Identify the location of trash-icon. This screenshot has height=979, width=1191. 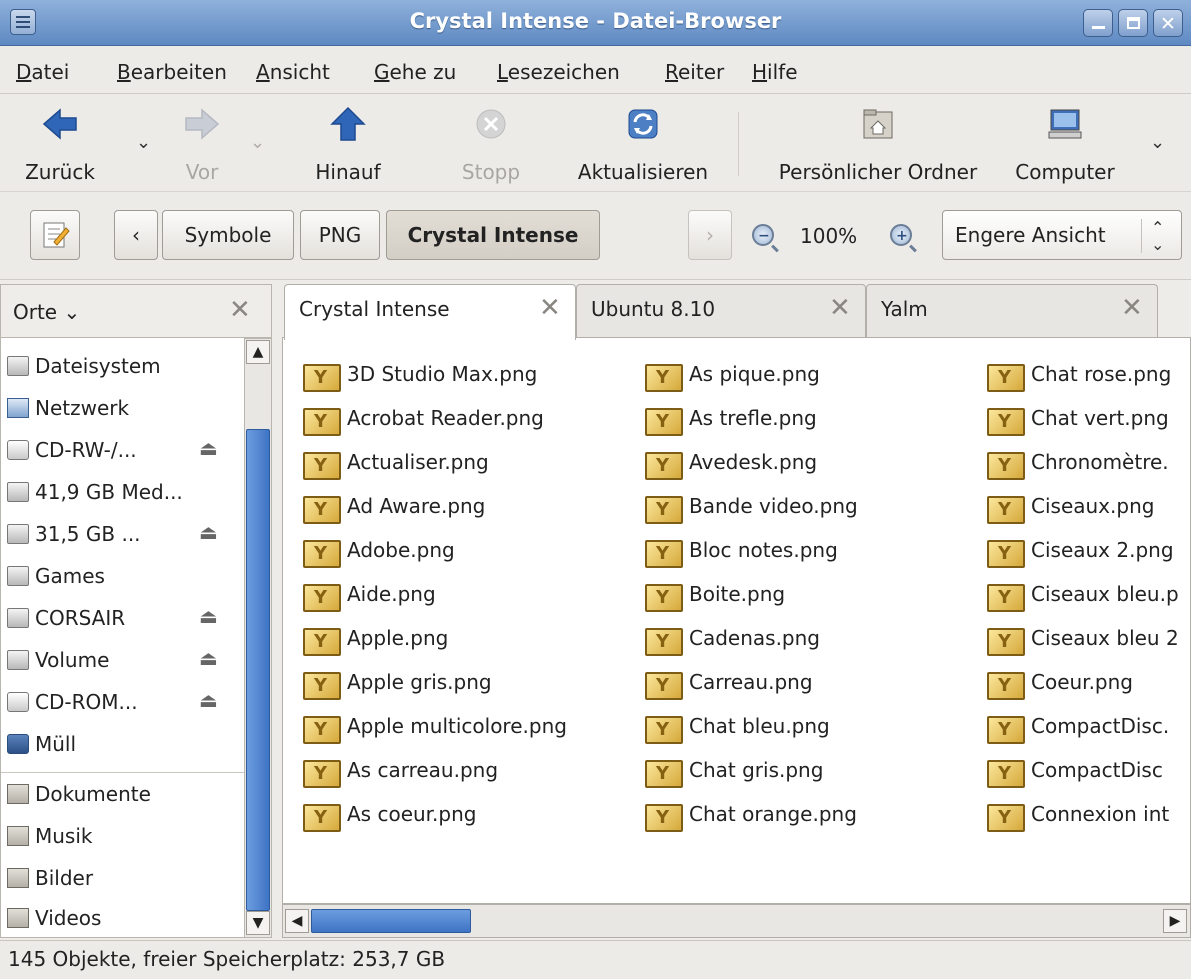
(18, 744).